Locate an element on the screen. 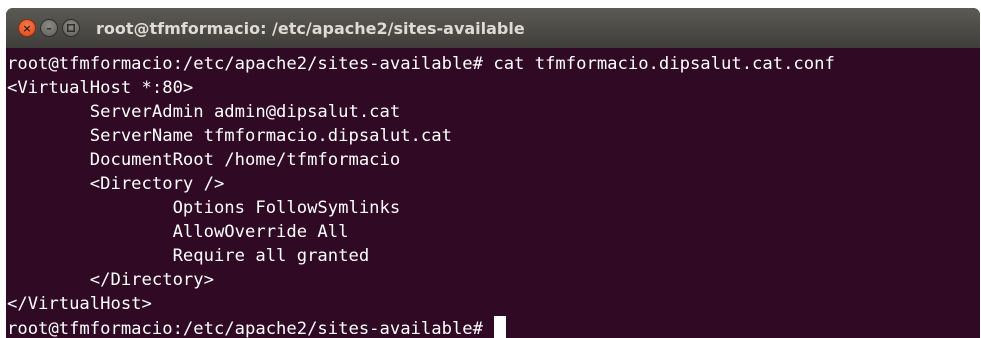 This screenshot has width=981, height=338. maximize-button is located at coordinates (71, 28).